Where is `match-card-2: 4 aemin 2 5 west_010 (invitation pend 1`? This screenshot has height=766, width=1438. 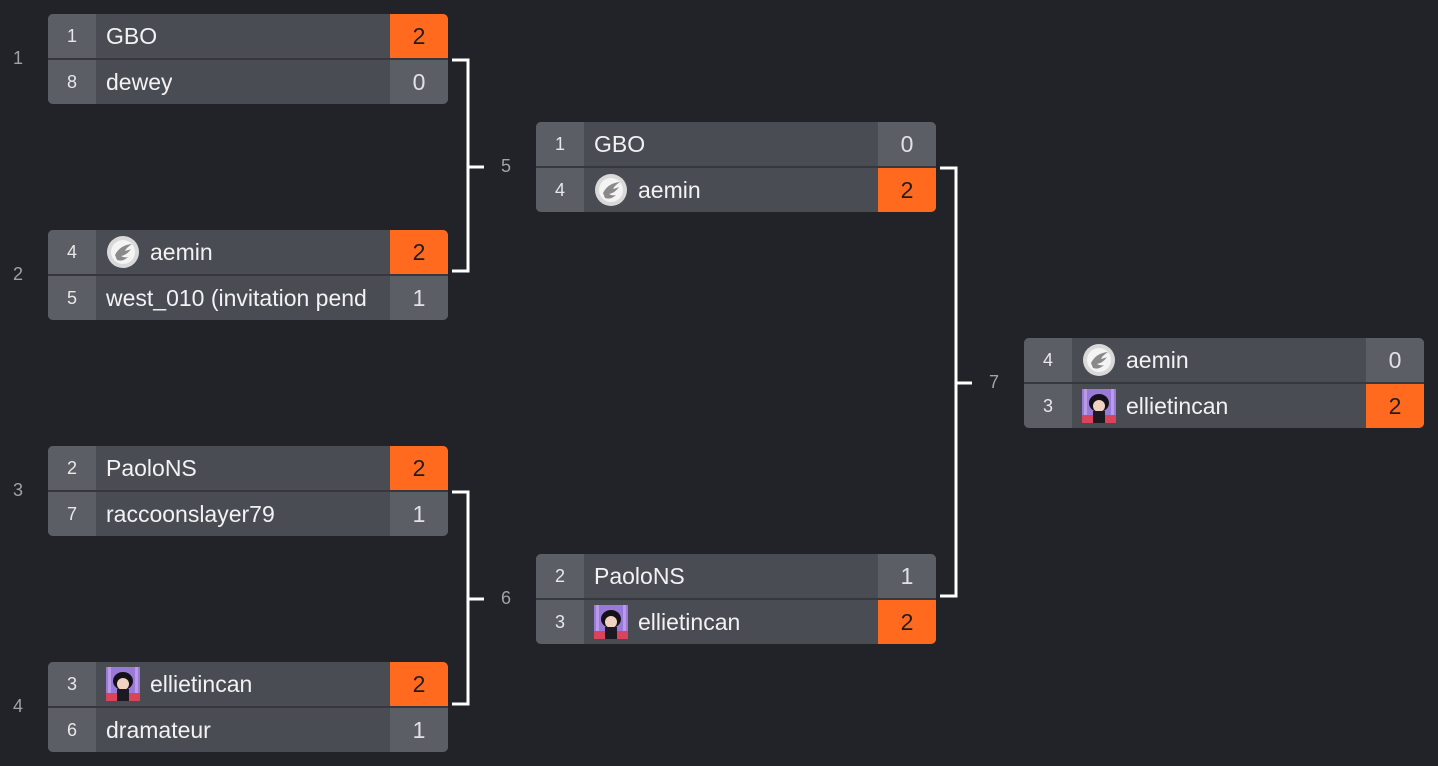
match-card-2: 4 aemin 2 5 west_010 (invitation pend 1 is located at coordinates (248, 275).